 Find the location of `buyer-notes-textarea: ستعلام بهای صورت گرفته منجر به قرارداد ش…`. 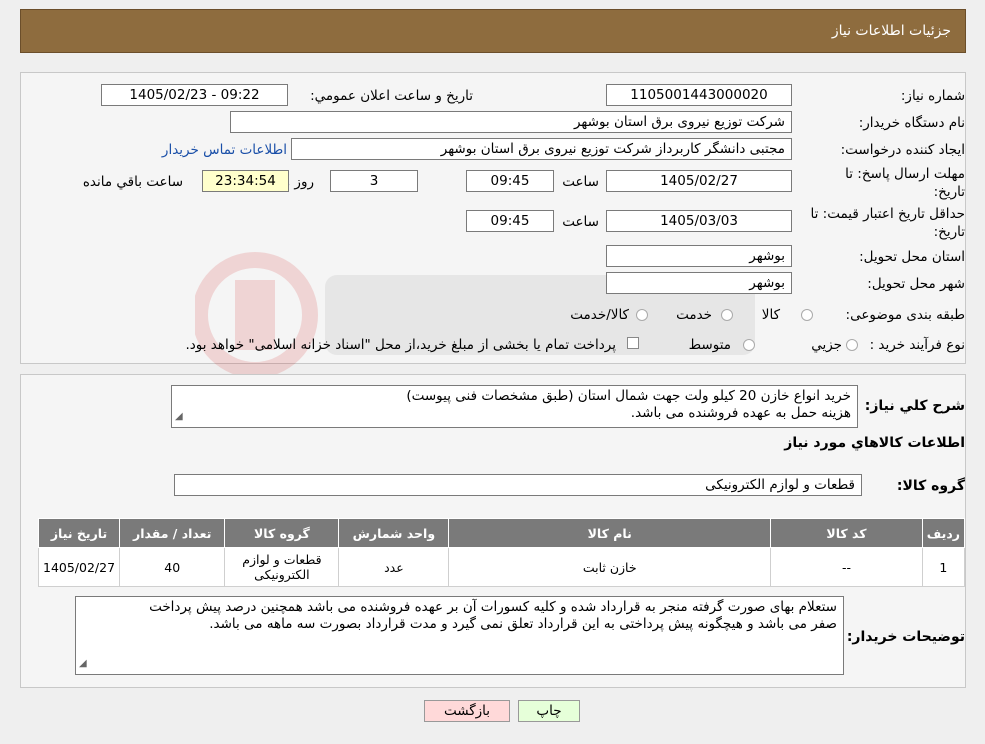

buyer-notes-textarea: ستعلام بهای صورت گرفته منجر به قرارداد ش… is located at coordinates (459, 635).